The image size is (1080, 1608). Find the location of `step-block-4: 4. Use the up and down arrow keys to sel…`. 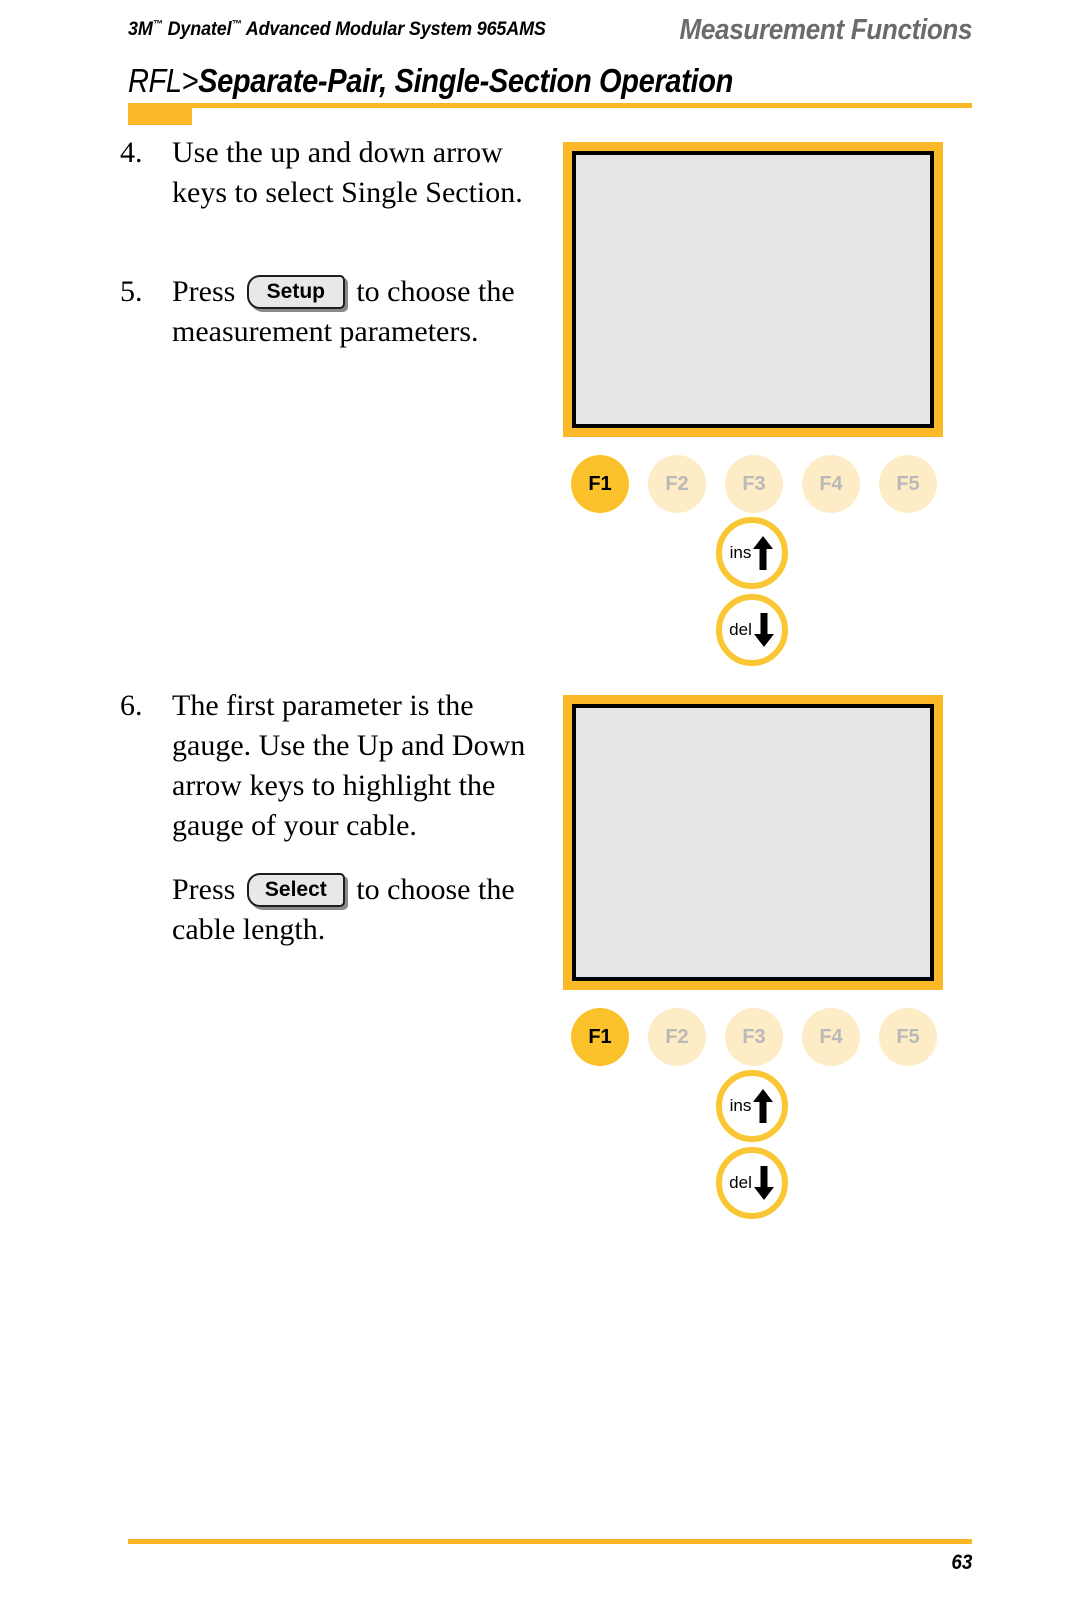

step-block-4: 4. Use the up and down arrow keys to sel… is located at coordinates (335, 173).